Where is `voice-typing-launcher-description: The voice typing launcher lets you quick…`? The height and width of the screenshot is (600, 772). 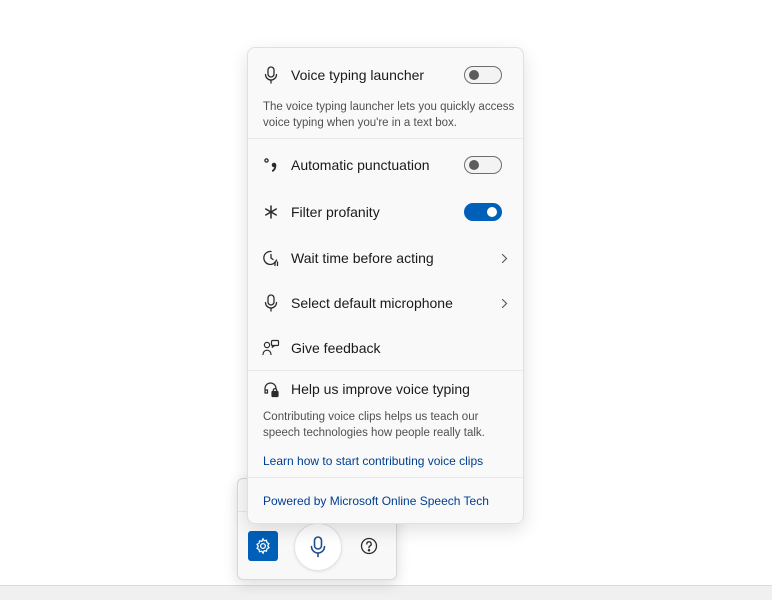 voice-typing-launcher-description: The voice typing launcher lets you quick… is located at coordinates (389, 115).